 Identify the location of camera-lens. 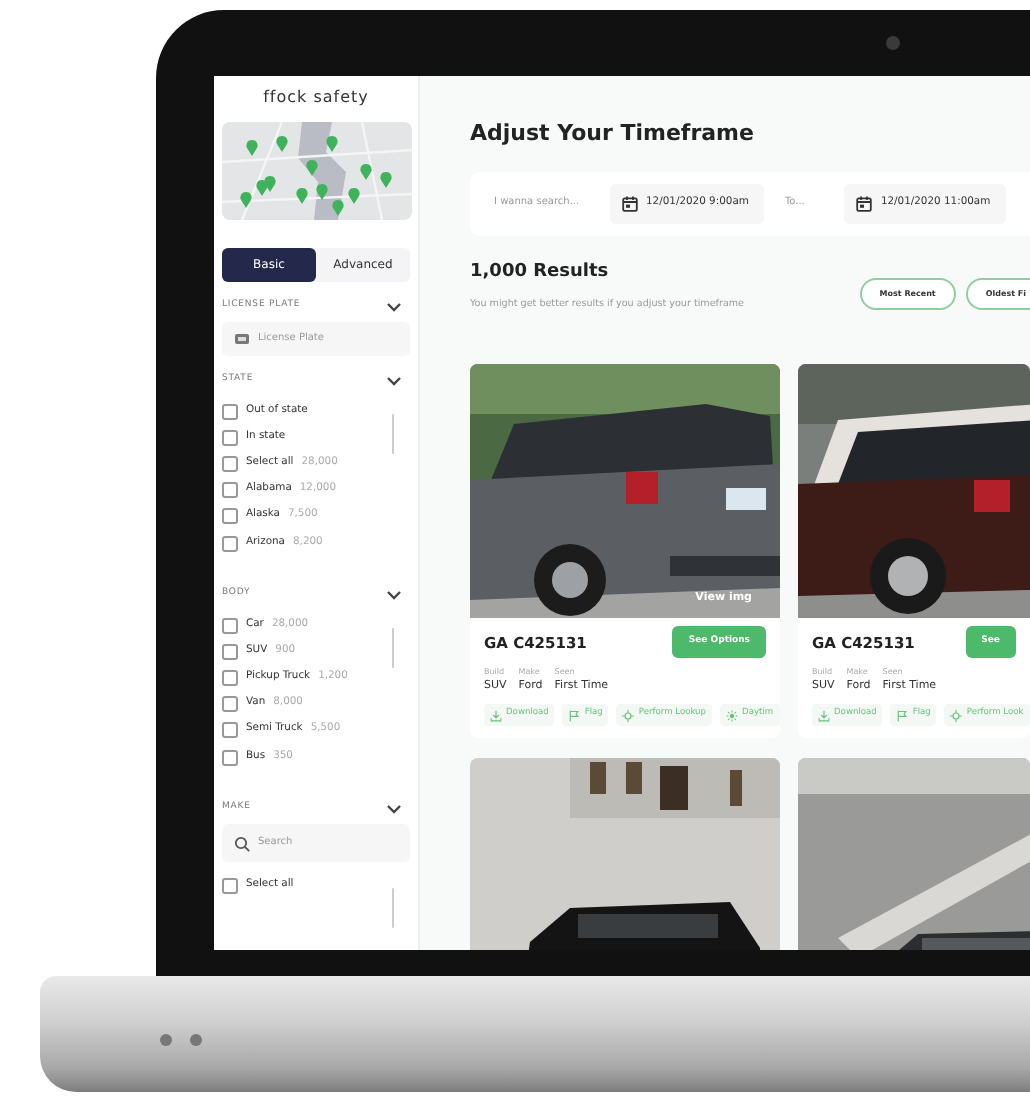
(893, 43).